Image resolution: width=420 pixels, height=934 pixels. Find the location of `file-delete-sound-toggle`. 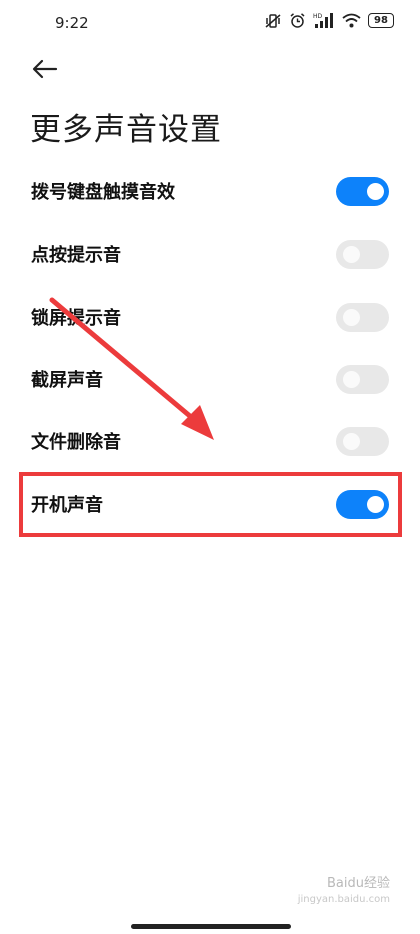

file-delete-sound-toggle is located at coordinates (362, 441).